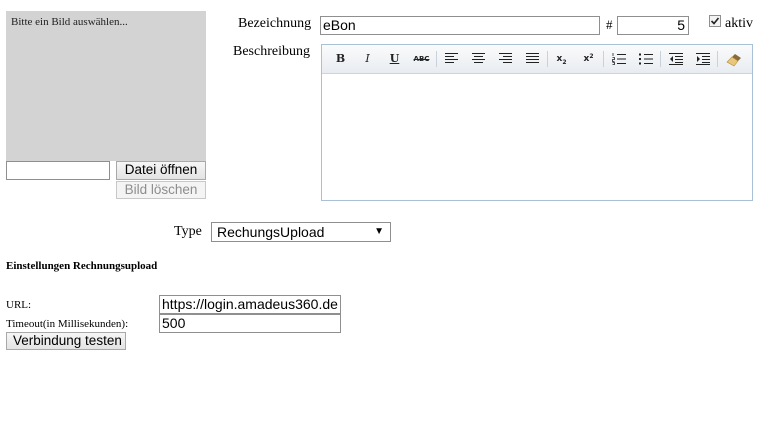 The width and height of the screenshot is (758, 443). What do you see at coordinates (739, 23) in the screenshot?
I see `active-label: aktiv` at bounding box center [739, 23].